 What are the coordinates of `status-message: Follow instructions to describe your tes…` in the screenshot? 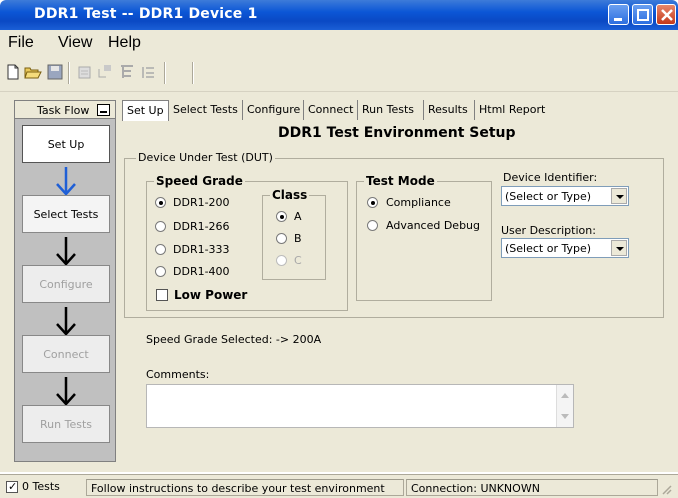 It's located at (245, 487).